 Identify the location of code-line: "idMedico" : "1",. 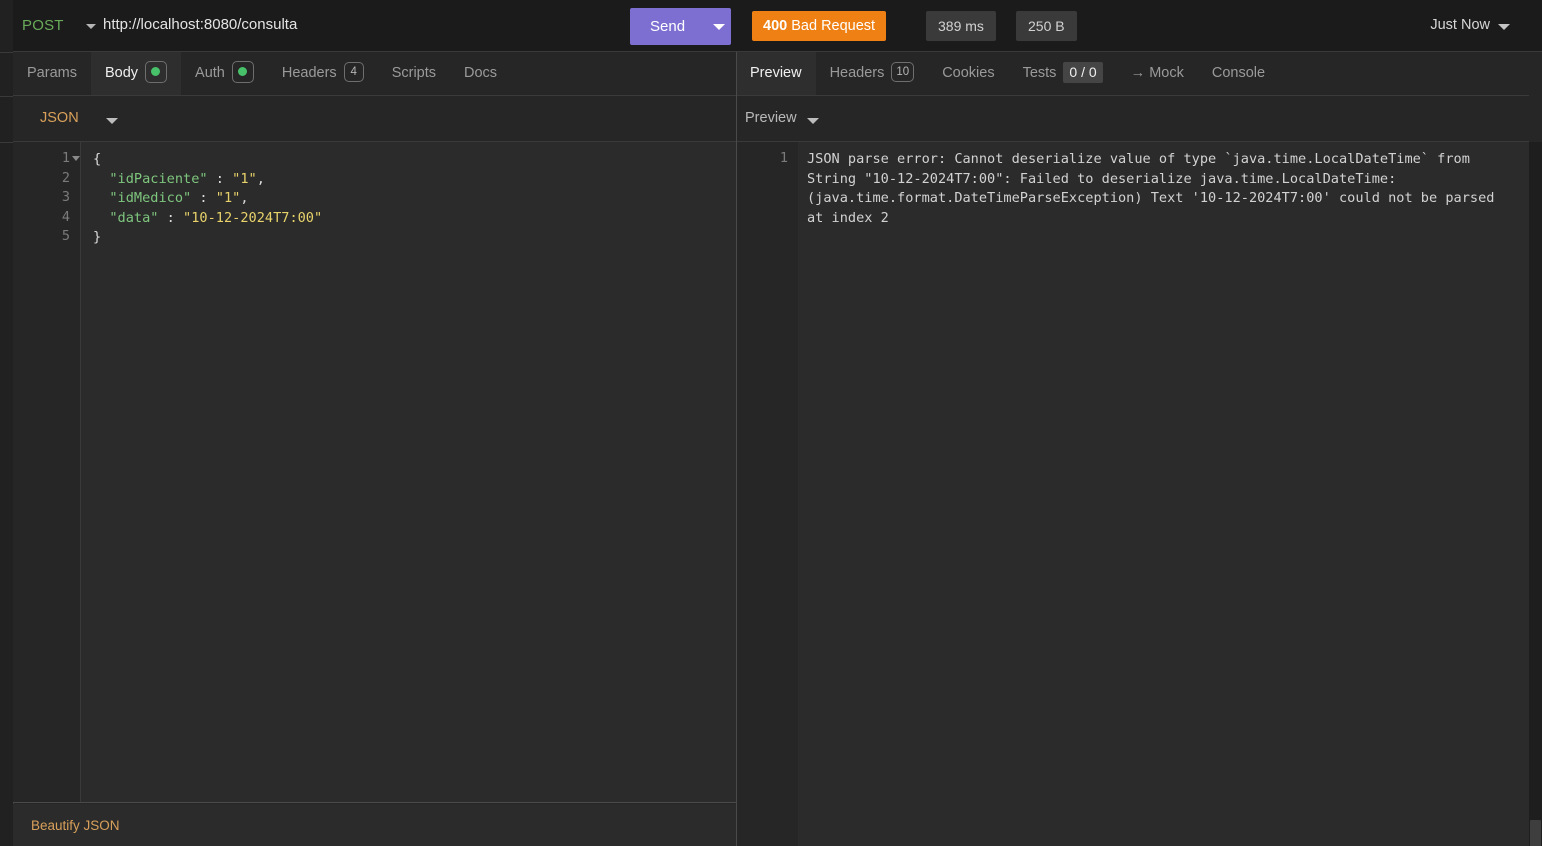
(207, 199).